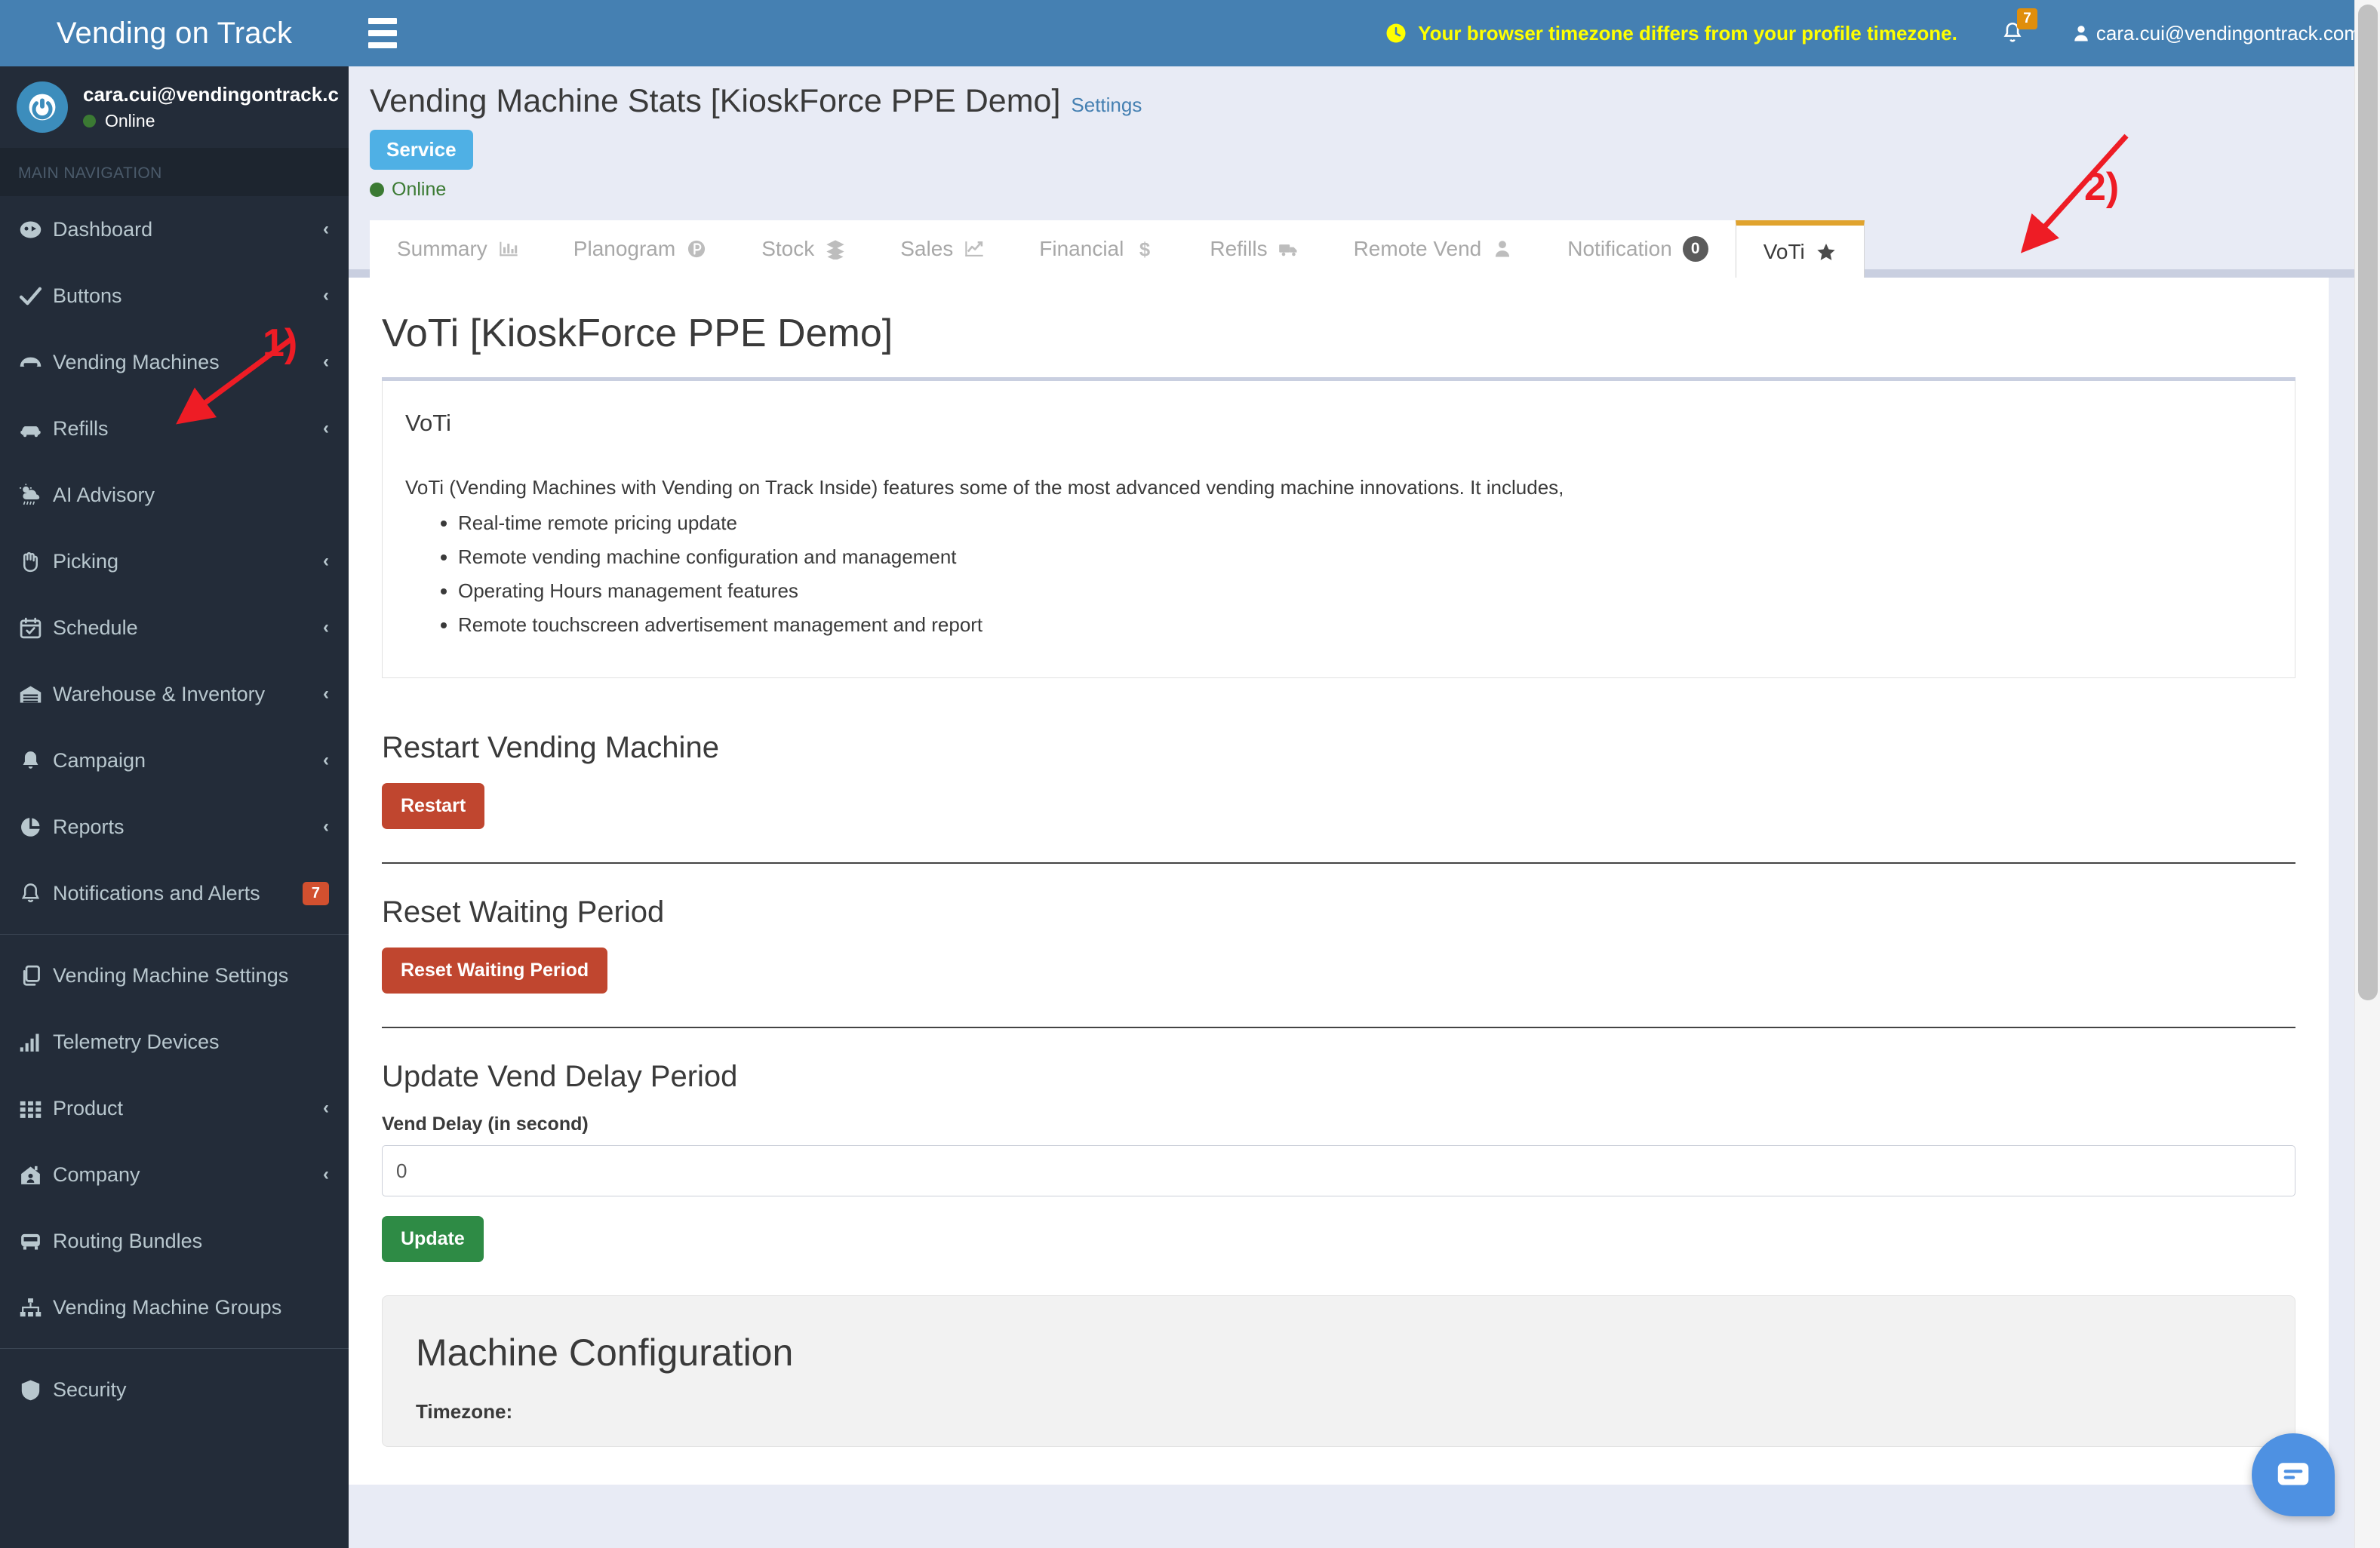 This screenshot has height=1548, width=2380. Describe the element at coordinates (174, 694) in the screenshot. I see `sidebar-item-warehouse-inventory: Warehouse & Inventory ‹` at that location.